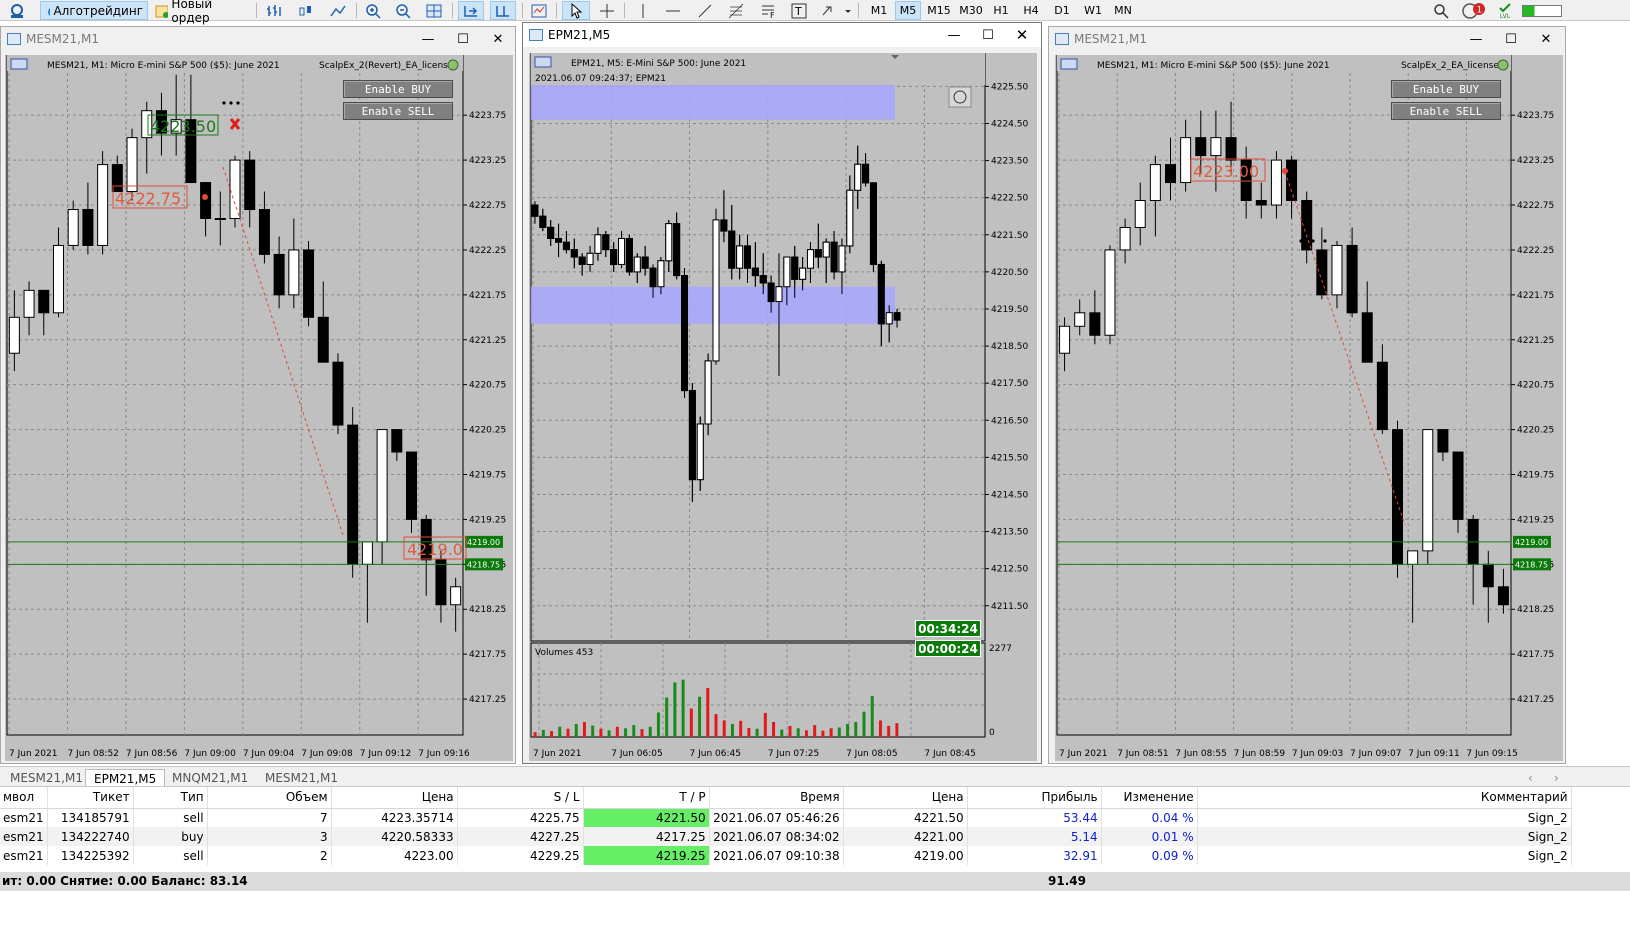 The height and width of the screenshot is (934, 1630). Describe the element at coordinates (162, 11) in the screenshot. I see `new-order-icon` at that location.